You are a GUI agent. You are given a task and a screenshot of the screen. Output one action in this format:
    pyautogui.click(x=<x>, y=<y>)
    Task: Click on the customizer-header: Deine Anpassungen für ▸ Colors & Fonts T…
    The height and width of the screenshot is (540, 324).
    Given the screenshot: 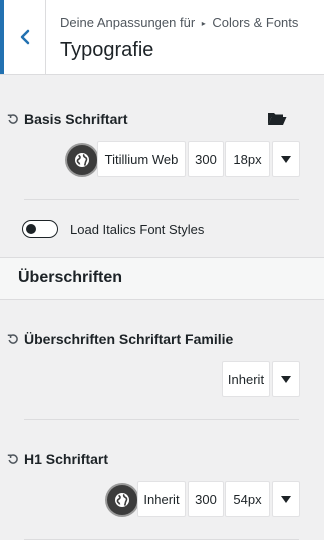 What is the action you would take?
    pyautogui.click(x=162, y=37)
    